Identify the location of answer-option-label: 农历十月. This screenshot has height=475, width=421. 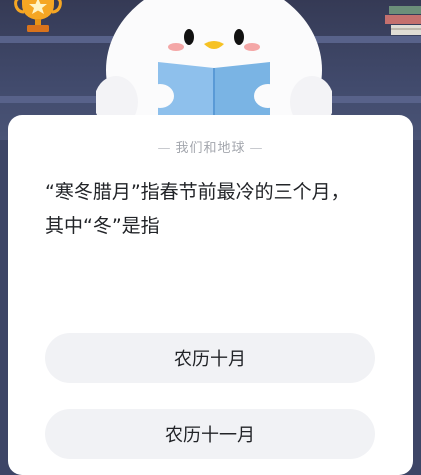
(210, 359).